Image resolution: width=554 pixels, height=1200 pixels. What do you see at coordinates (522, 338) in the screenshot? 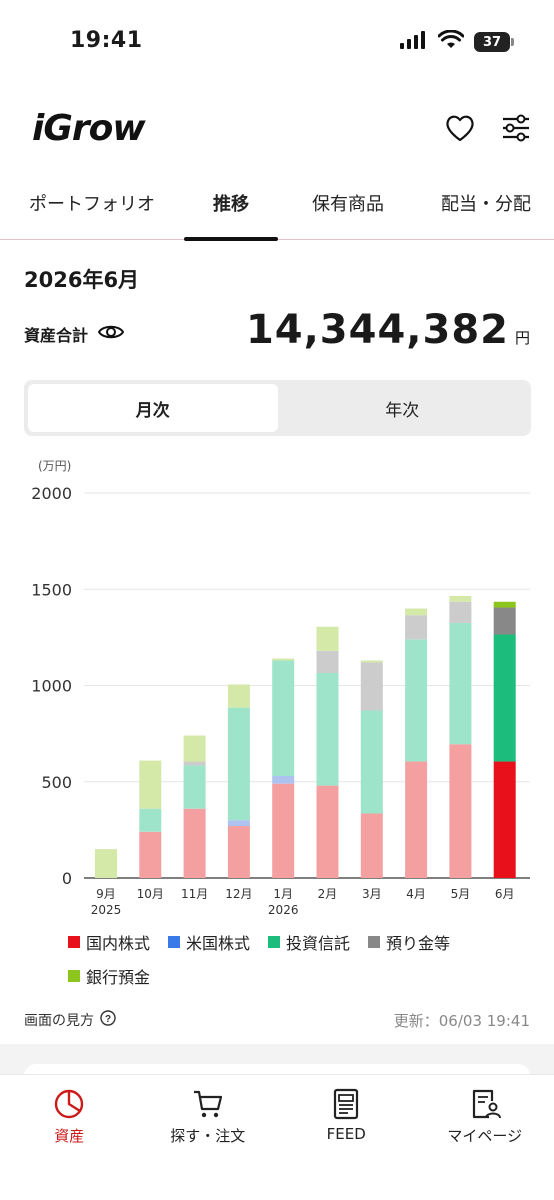
I see `total-assets-unit: 円` at bounding box center [522, 338].